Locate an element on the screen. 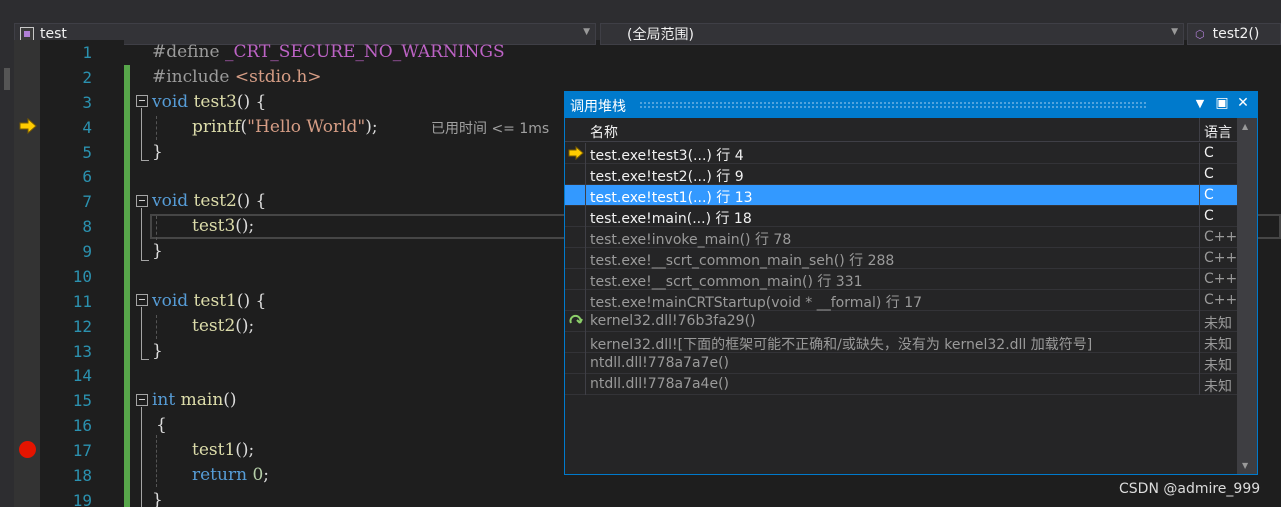 This screenshot has height=507, width=1281. call-stack-row: ntdll.dll!778a7a4e() 未知 is located at coordinates (901, 384).